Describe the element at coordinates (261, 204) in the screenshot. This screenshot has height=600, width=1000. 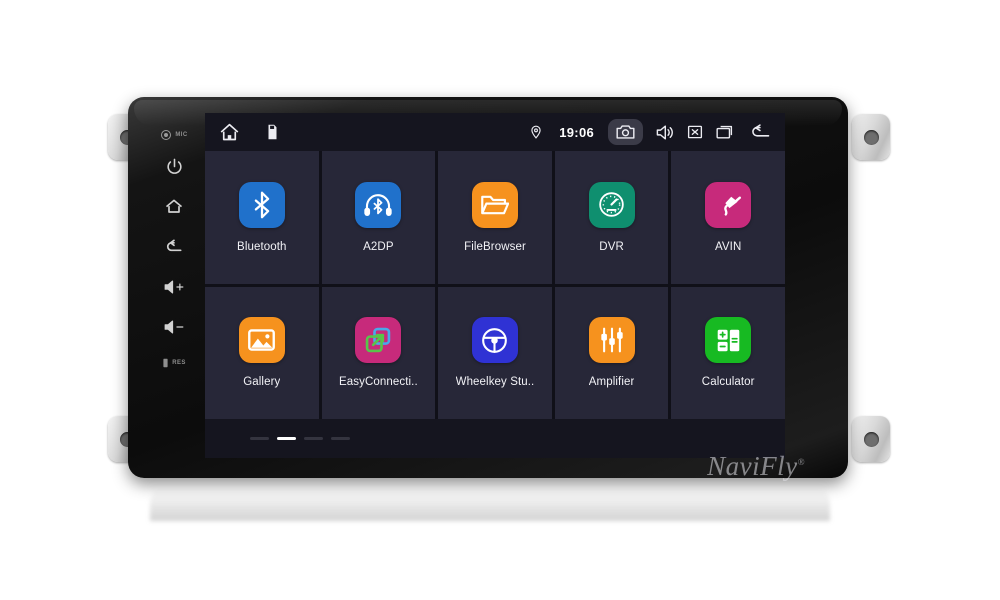
I see `bluetooth-icon` at that location.